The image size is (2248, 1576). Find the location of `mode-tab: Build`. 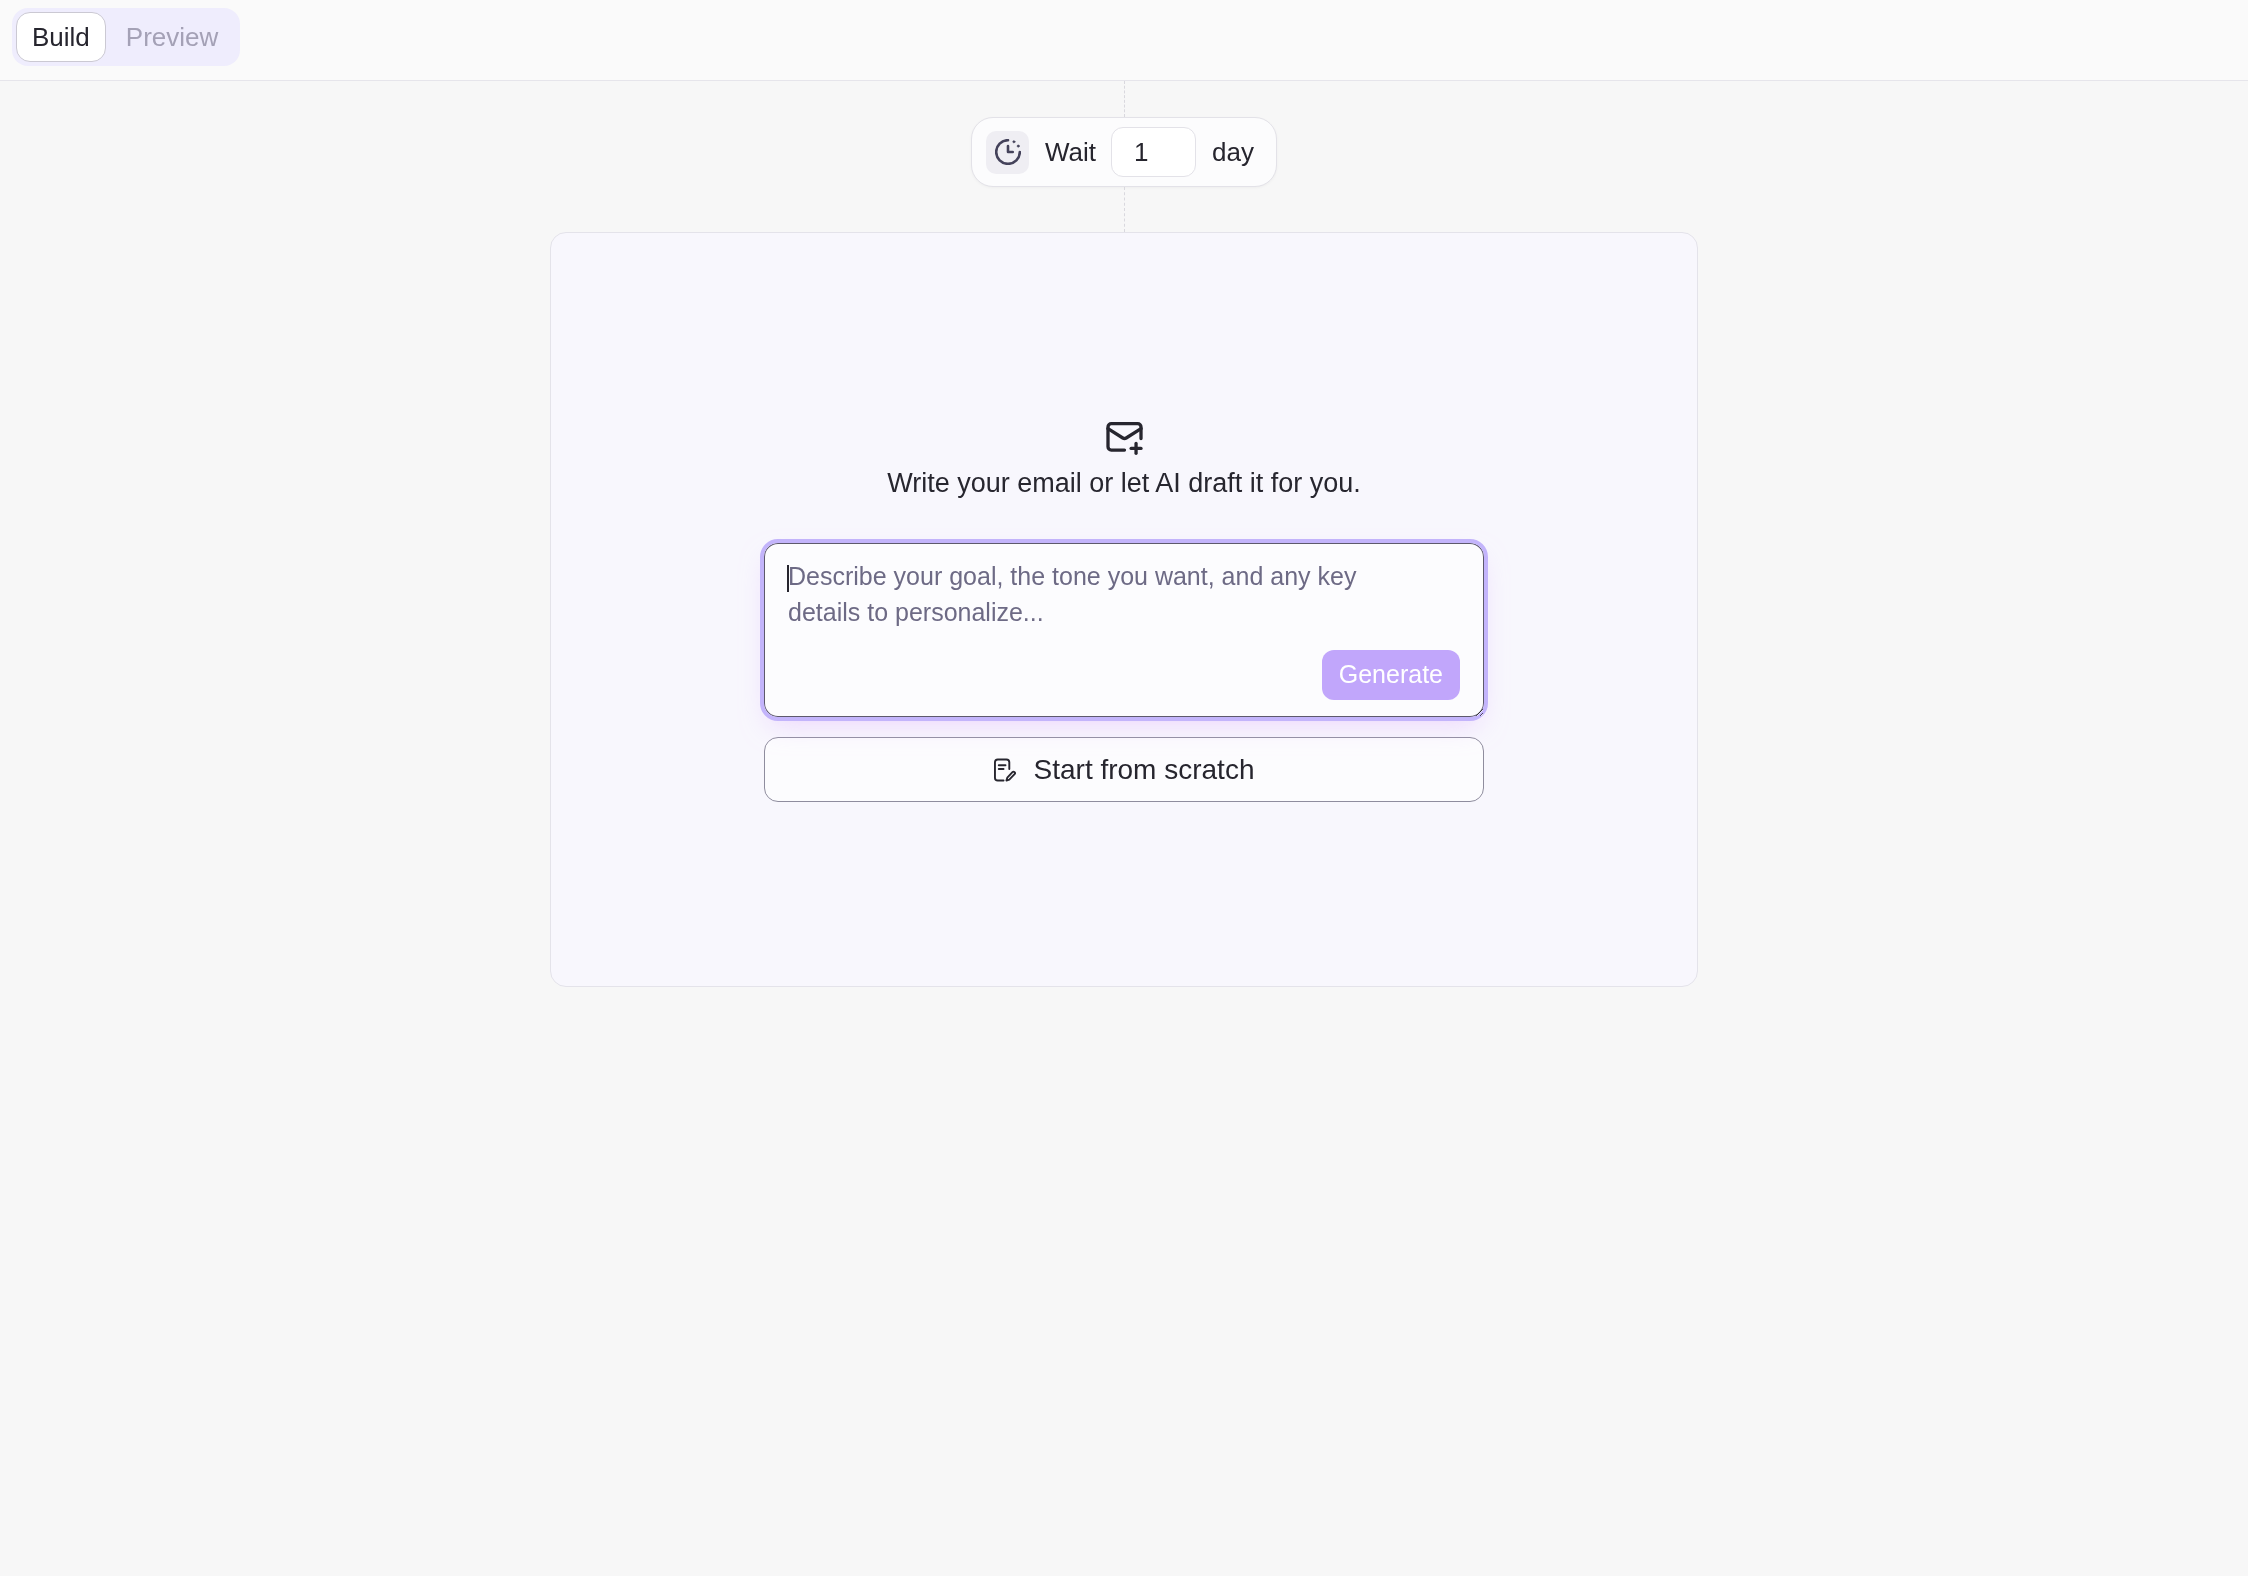

mode-tab: Build is located at coordinates (61, 37).